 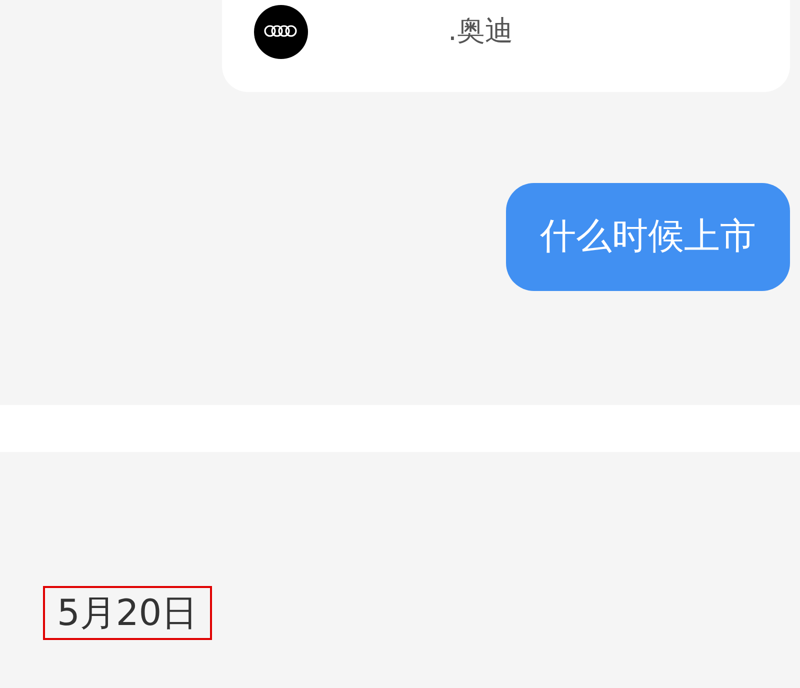 I want to click on brand-name: .奥迪, so click(x=480, y=31).